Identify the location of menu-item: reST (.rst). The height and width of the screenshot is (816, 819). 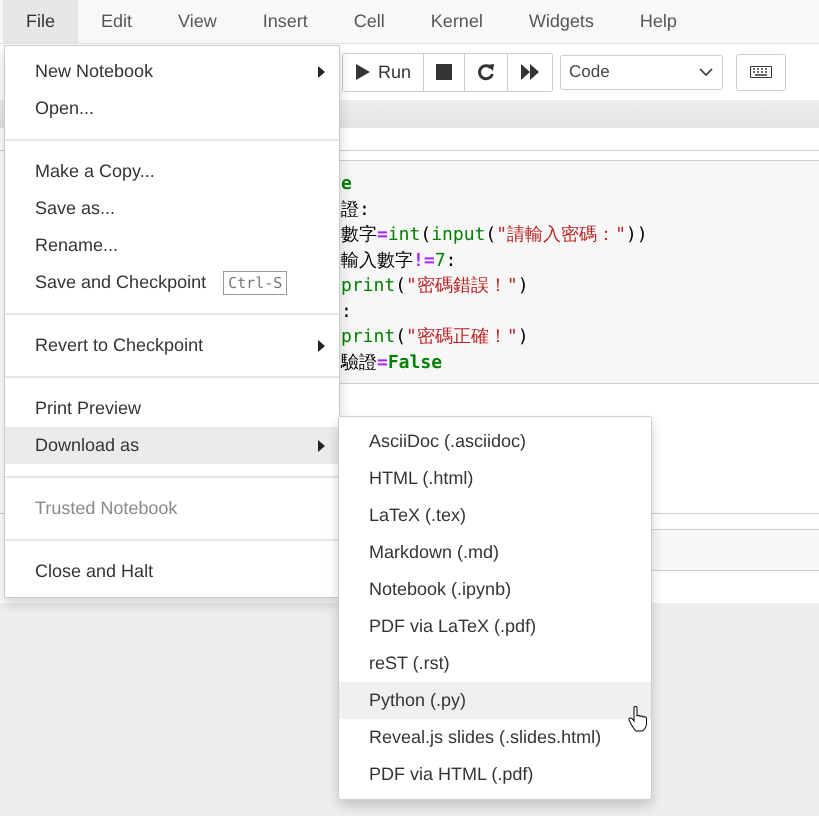
(495, 663).